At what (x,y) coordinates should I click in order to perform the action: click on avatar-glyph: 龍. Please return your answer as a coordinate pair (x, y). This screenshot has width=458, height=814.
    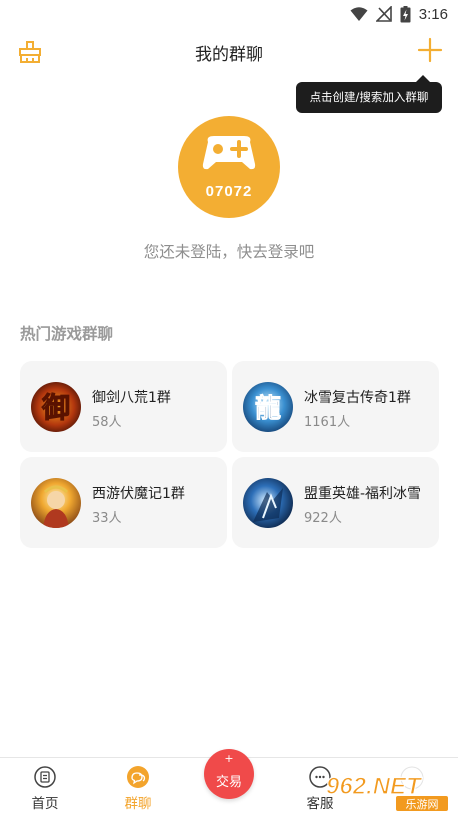
    Looking at the image, I should click on (268, 408).